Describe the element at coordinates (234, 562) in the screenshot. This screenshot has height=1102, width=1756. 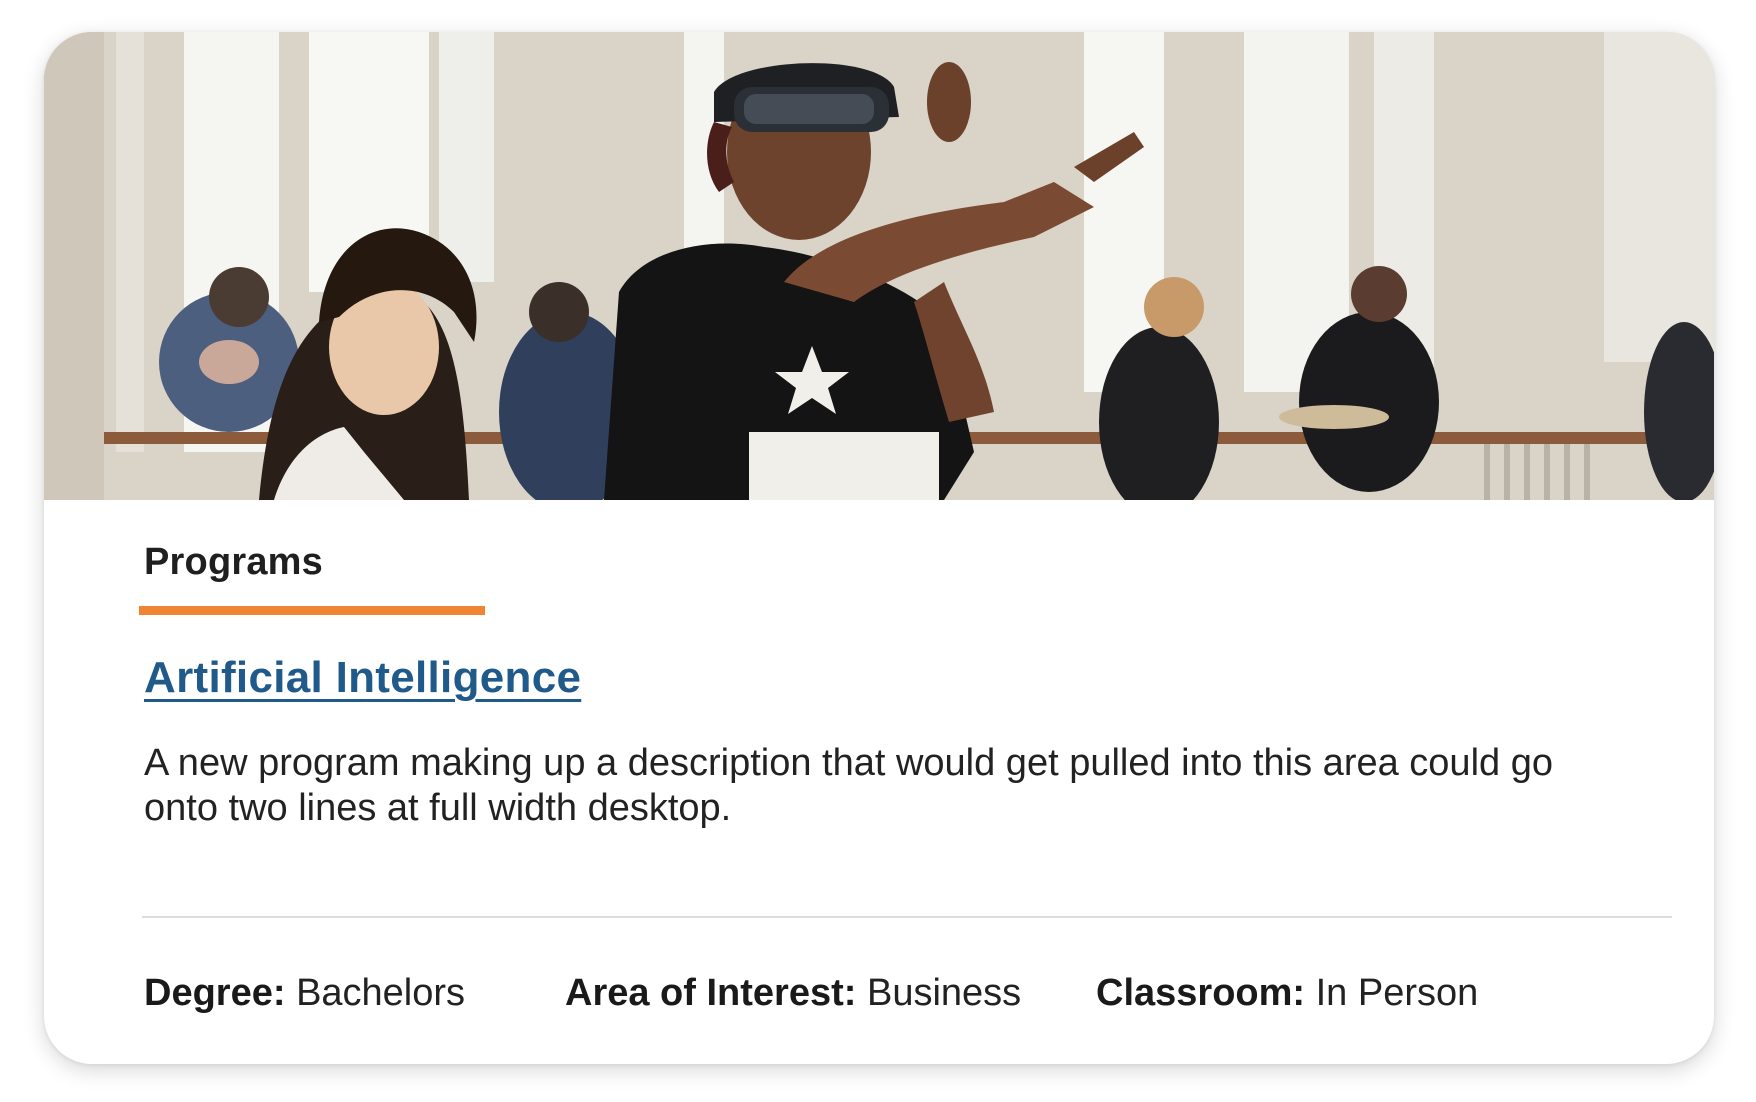
I see `category-label: Programs` at that location.